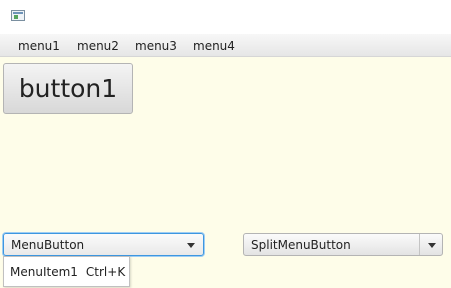 The width and height of the screenshot is (451, 288). Describe the element at coordinates (48, 245) in the screenshot. I see `menu-button-label: MenuButton` at that location.